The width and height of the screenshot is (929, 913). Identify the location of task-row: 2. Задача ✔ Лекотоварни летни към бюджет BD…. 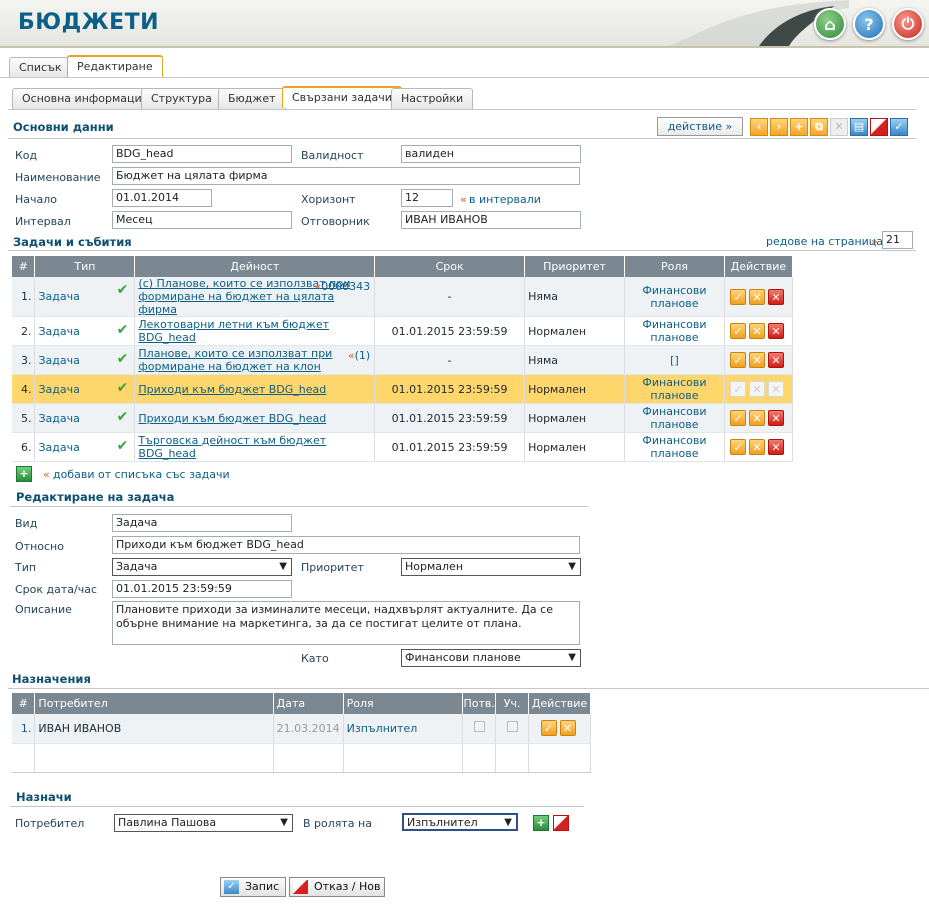
(403, 331).